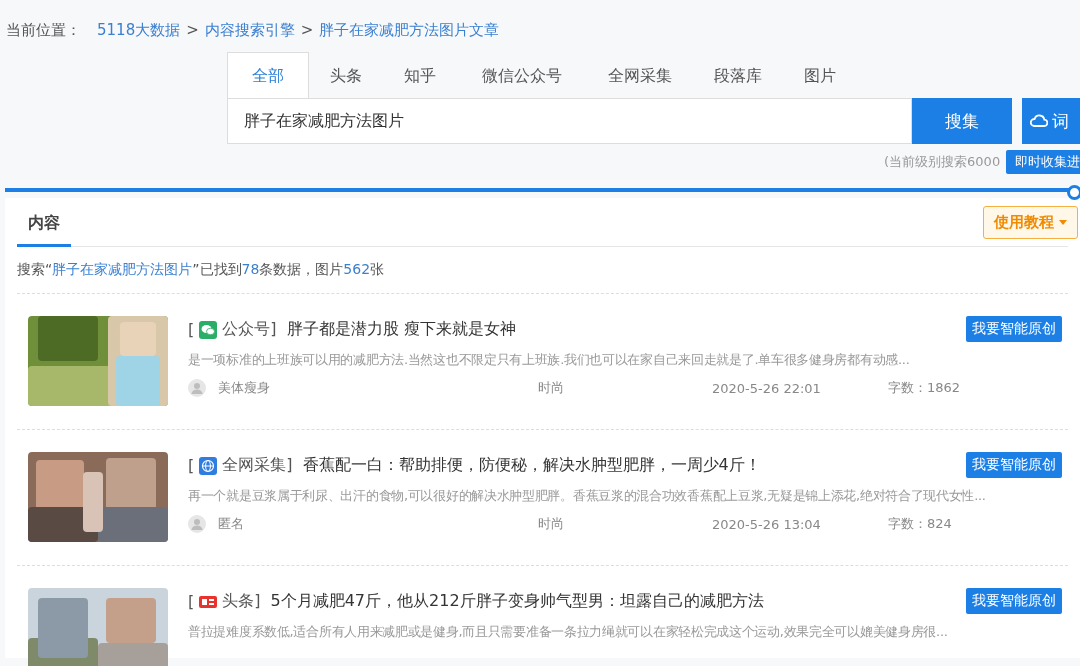  Describe the element at coordinates (820, 75) in the screenshot. I see `search-tab: 图片` at that location.